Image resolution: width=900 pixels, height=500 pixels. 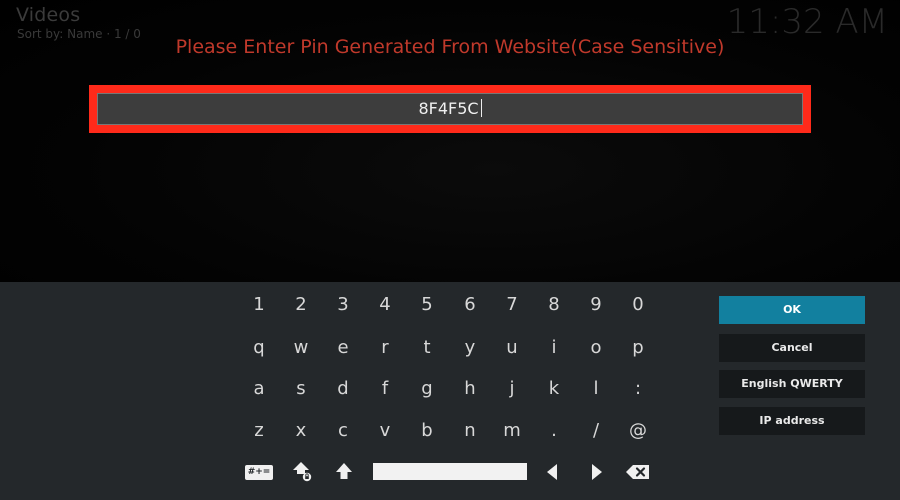 What do you see at coordinates (259, 305) in the screenshot?
I see `key-1: 1` at bounding box center [259, 305].